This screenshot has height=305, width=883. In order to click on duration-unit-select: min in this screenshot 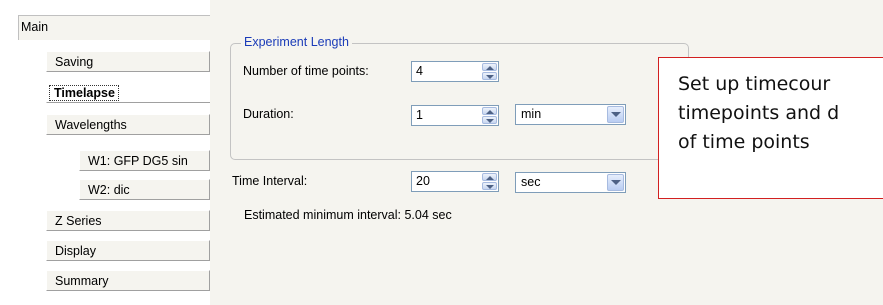, I will do `click(570, 114)`.